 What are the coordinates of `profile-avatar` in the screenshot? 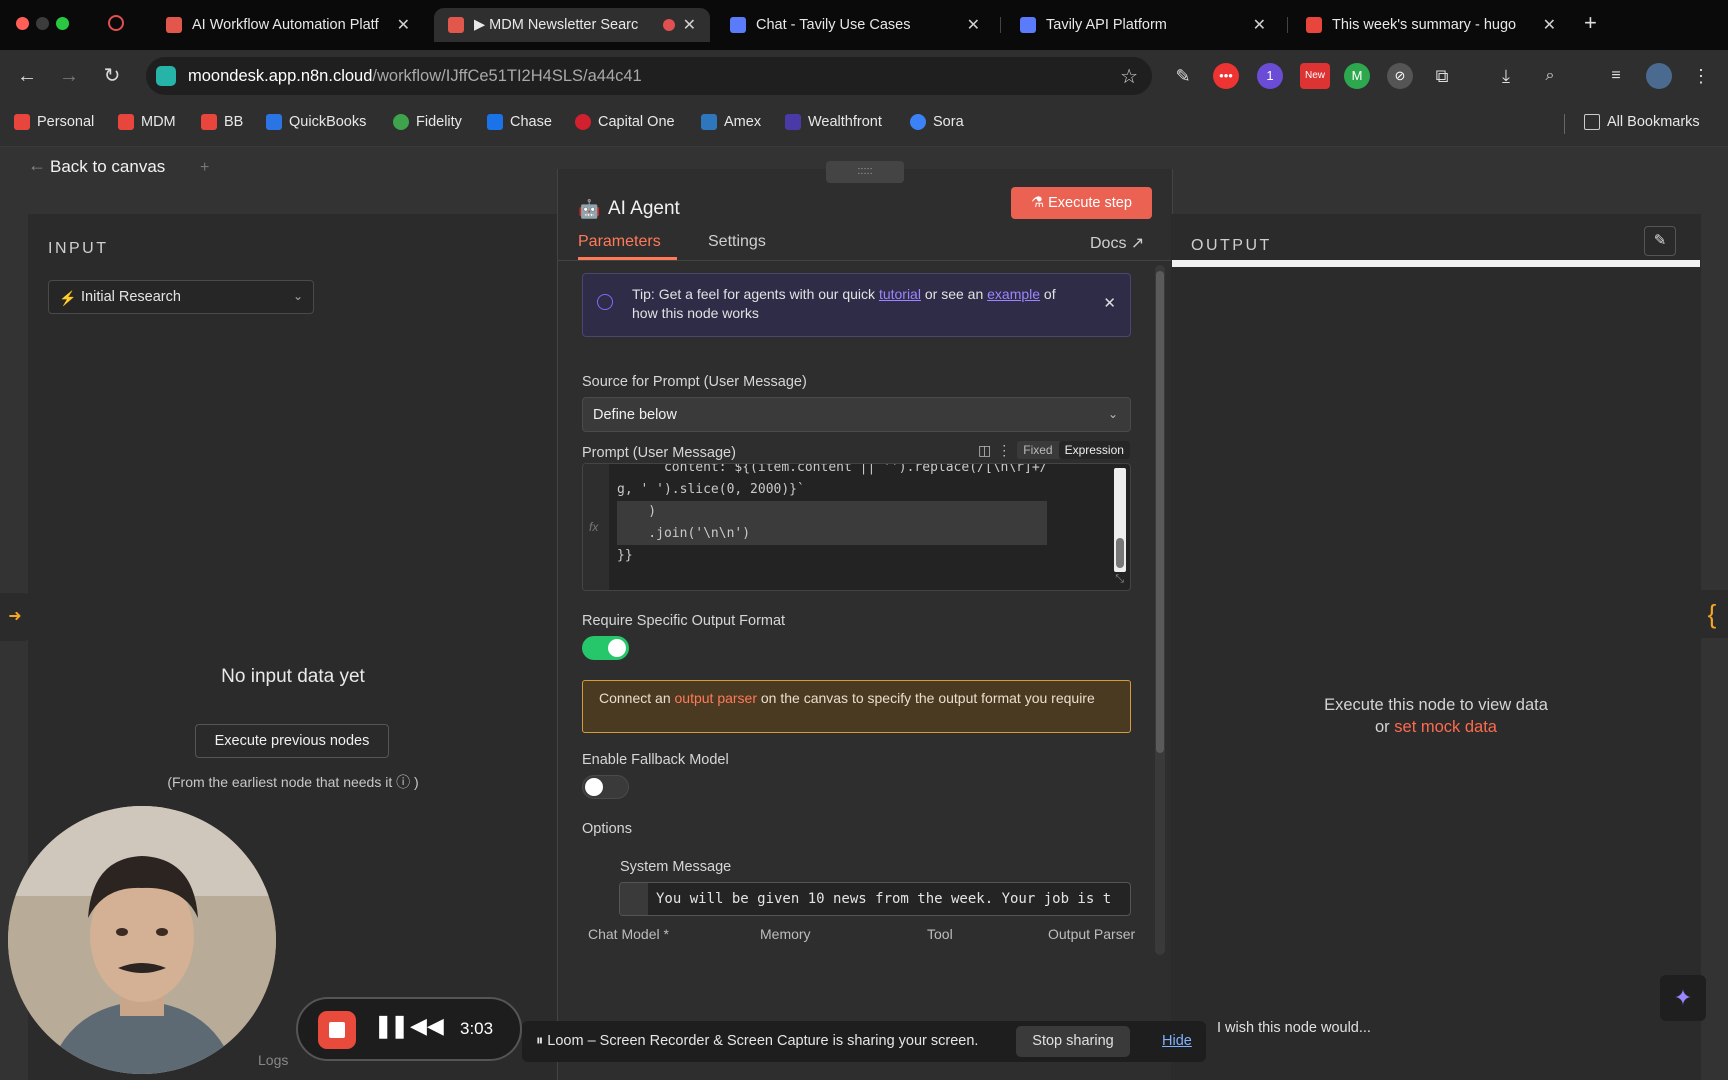 It's located at (1659, 76).